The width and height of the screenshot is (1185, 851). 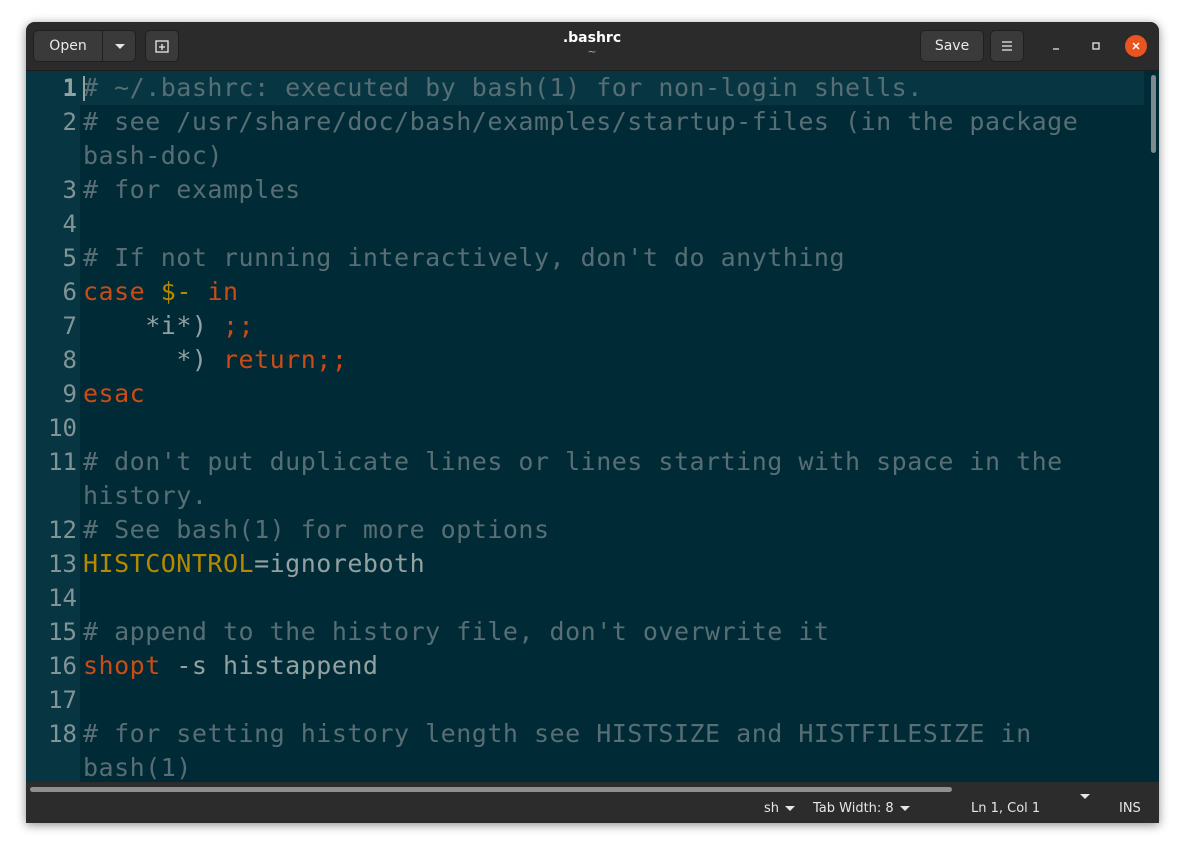 What do you see at coordinates (269, 665) in the screenshot?
I see `text-token: -s histappend` at bounding box center [269, 665].